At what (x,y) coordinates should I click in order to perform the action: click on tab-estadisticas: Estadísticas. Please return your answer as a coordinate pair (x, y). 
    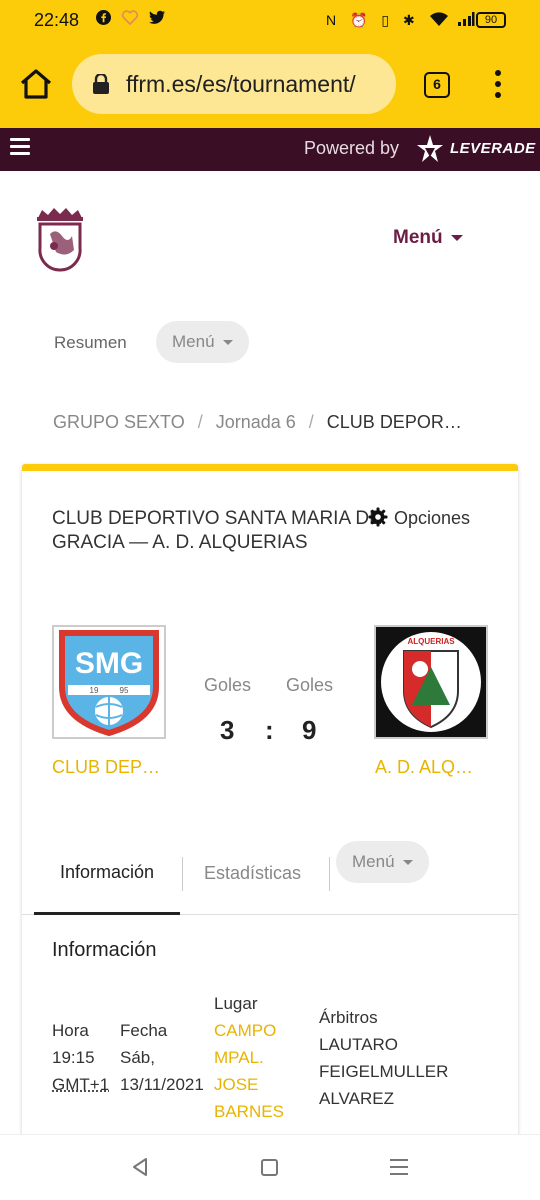
    Looking at the image, I should click on (252, 873).